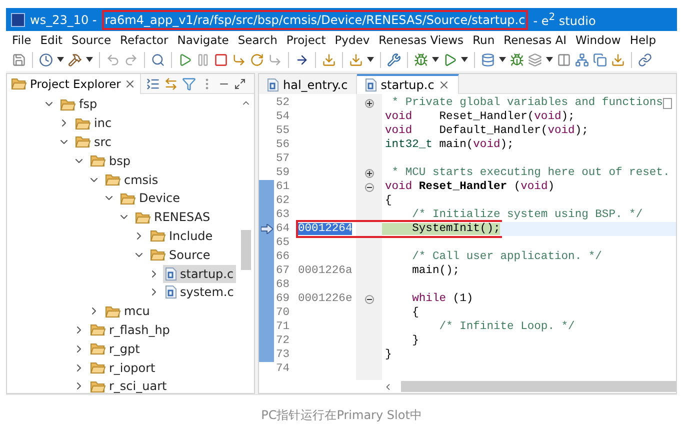 Image resolution: width=683 pixels, height=436 pixels. Describe the element at coordinates (564, 20) in the screenshot. I see `app-name: - e$^{2}$ studio` at that location.